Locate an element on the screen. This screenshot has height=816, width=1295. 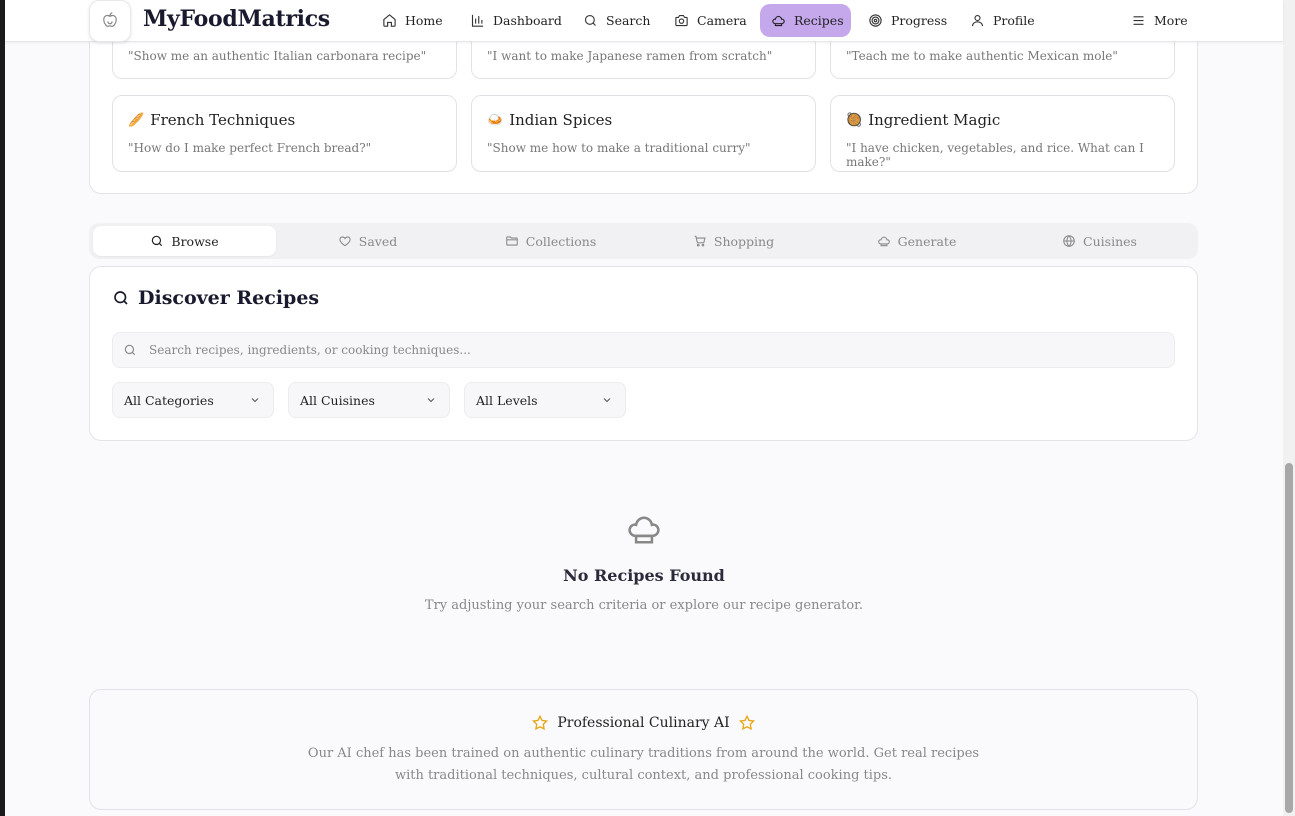
search-box is located at coordinates (643, 350).